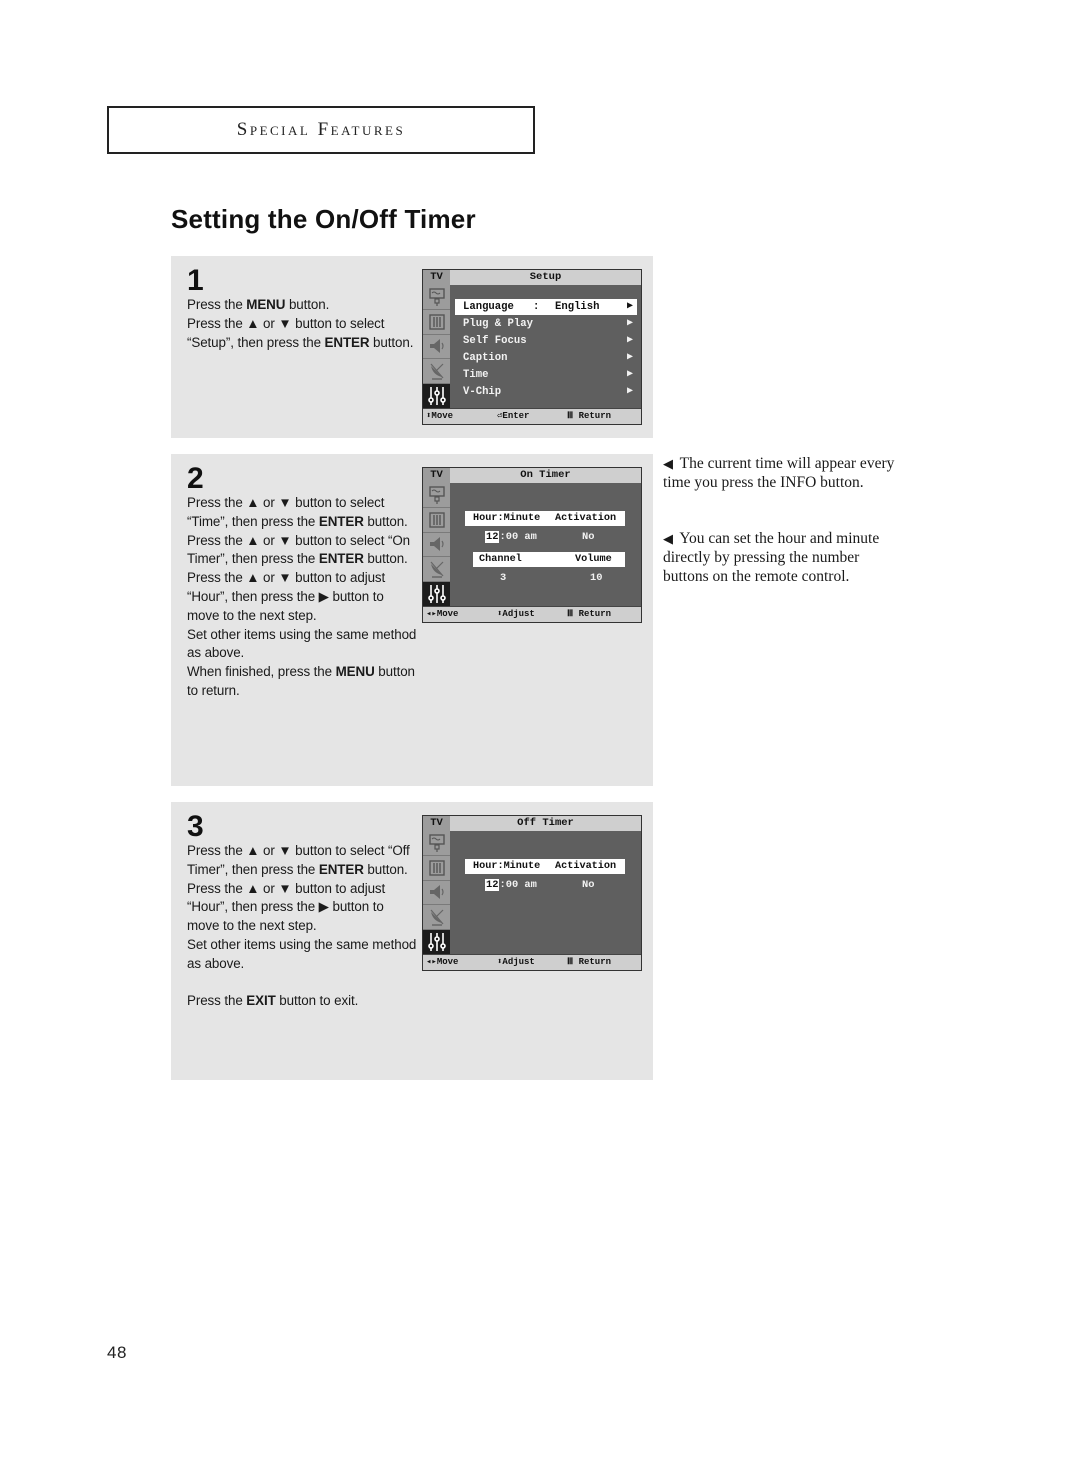 The image size is (1080, 1482). Describe the element at coordinates (546, 358) in the screenshot. I see `menu-item-caption: Caption ▶` at that location.